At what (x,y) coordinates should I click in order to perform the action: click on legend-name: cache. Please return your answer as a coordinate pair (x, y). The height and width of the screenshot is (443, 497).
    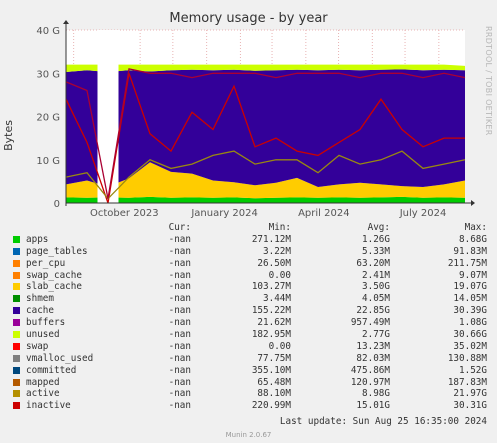
    Looking at the image, I should click on (40, 311).